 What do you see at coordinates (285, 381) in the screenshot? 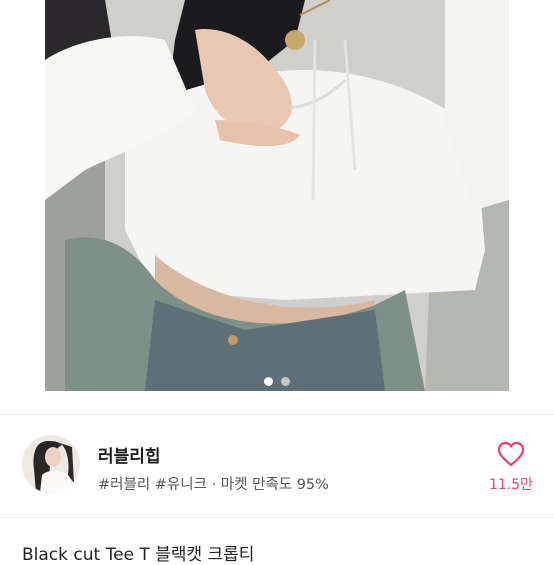
I see `carousel-dot` at bounding box center [285, 381].